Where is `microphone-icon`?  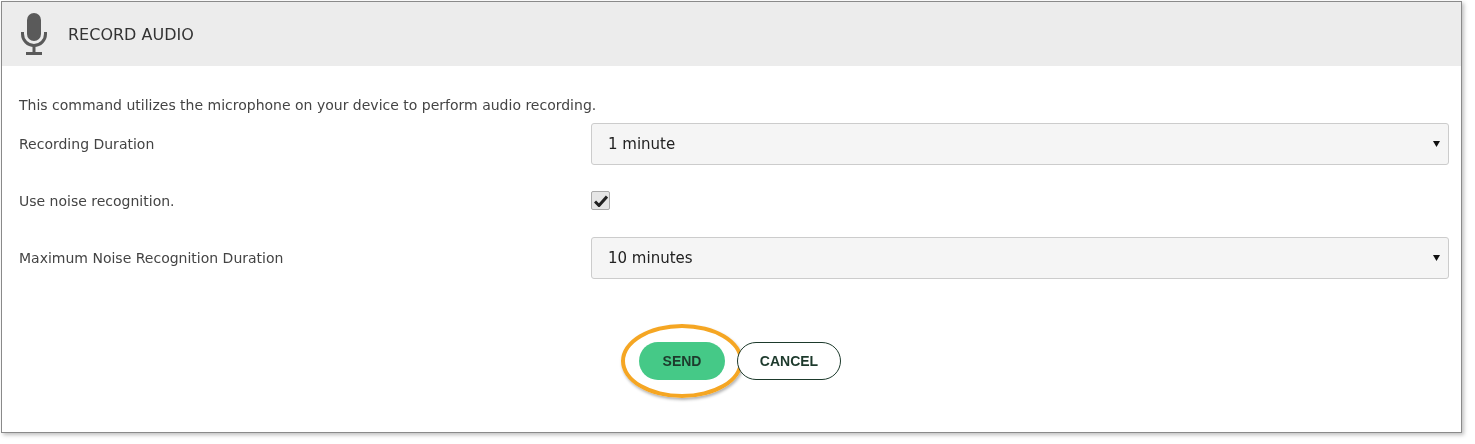
microphone-icon is located at coordinates (34, 34).